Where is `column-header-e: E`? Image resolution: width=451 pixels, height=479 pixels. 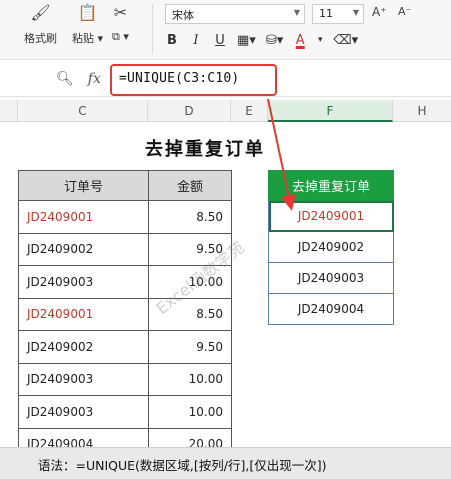
column-header-e: E is located at coordinates (249, 111).